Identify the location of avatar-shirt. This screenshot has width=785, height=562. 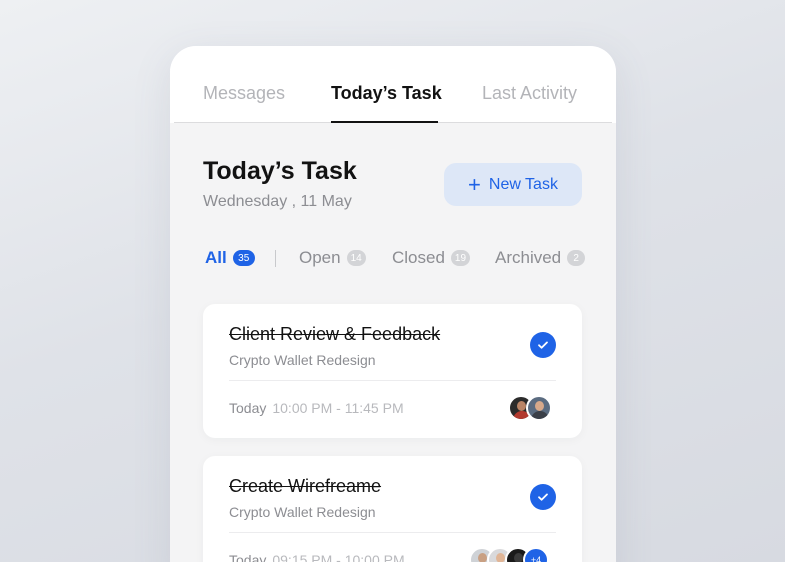
(540, 415).